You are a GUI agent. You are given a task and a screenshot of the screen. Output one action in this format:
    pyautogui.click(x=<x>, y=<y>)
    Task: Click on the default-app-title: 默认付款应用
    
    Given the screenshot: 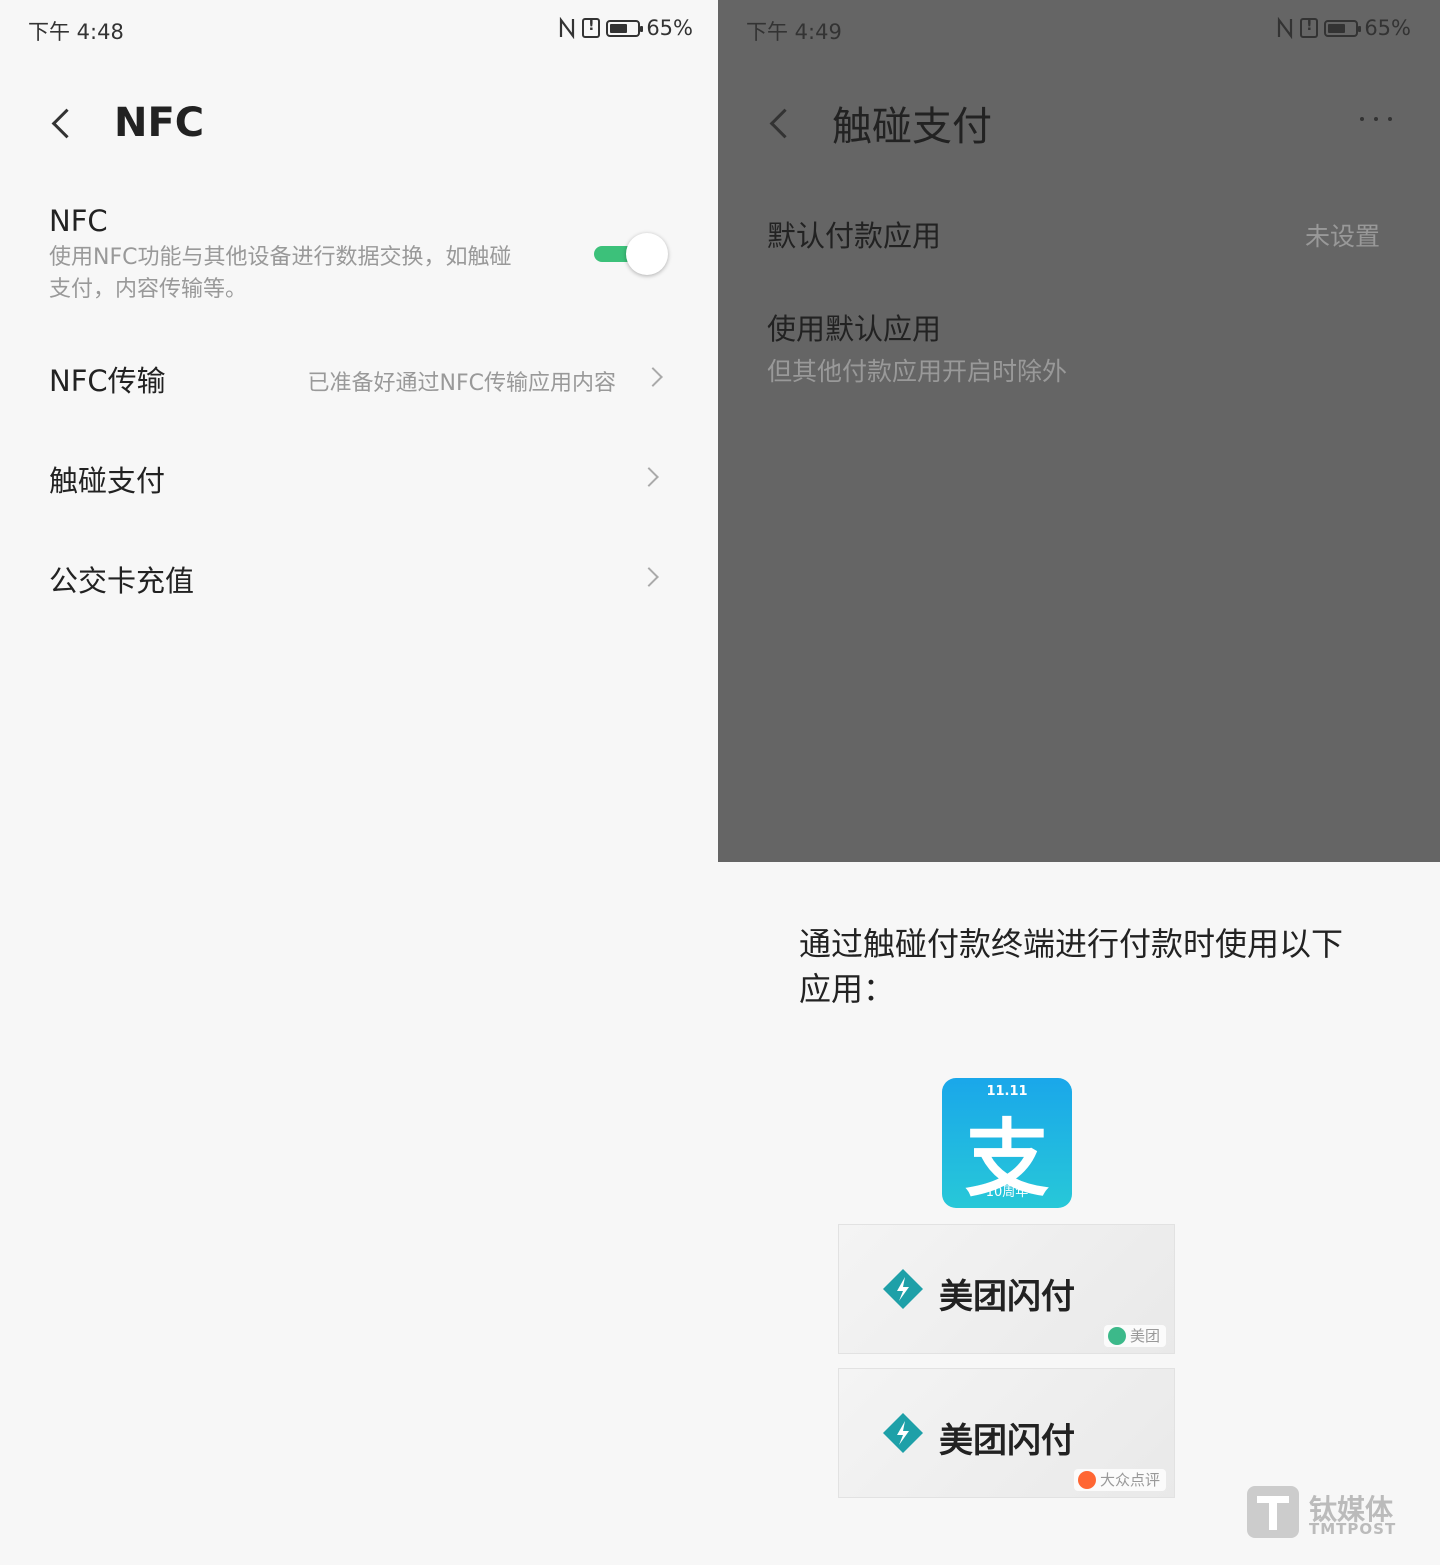 What is the action you would take?
    pyautogui.click(x=854, y=236)
    